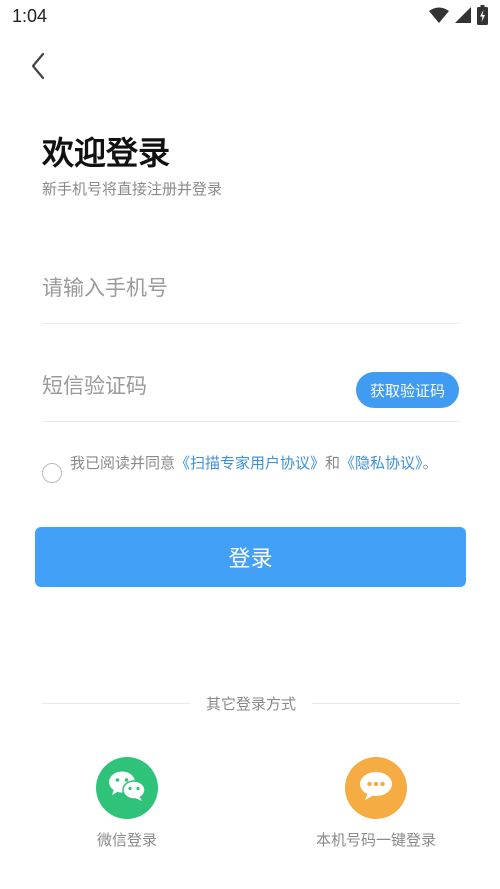 This screenshot has width=500, height=889. Describe the element at coordinates (333, 463) in the screenshot. I see `agreement-and: 和` at that location.